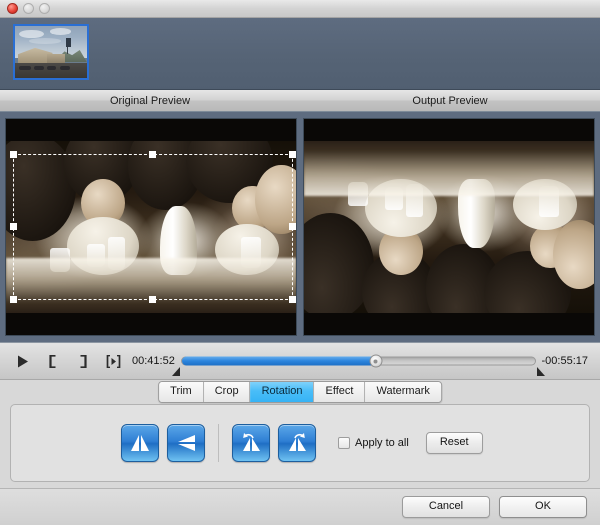 This screenshot has width=600, height=525. I want to click on rotate-right-icon, so click(297, 442).